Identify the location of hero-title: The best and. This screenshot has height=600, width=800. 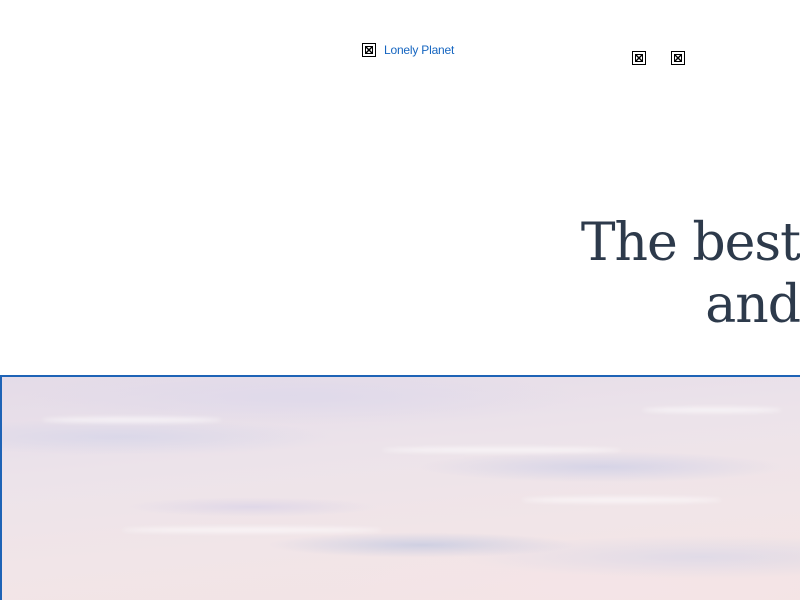
(670, 274).